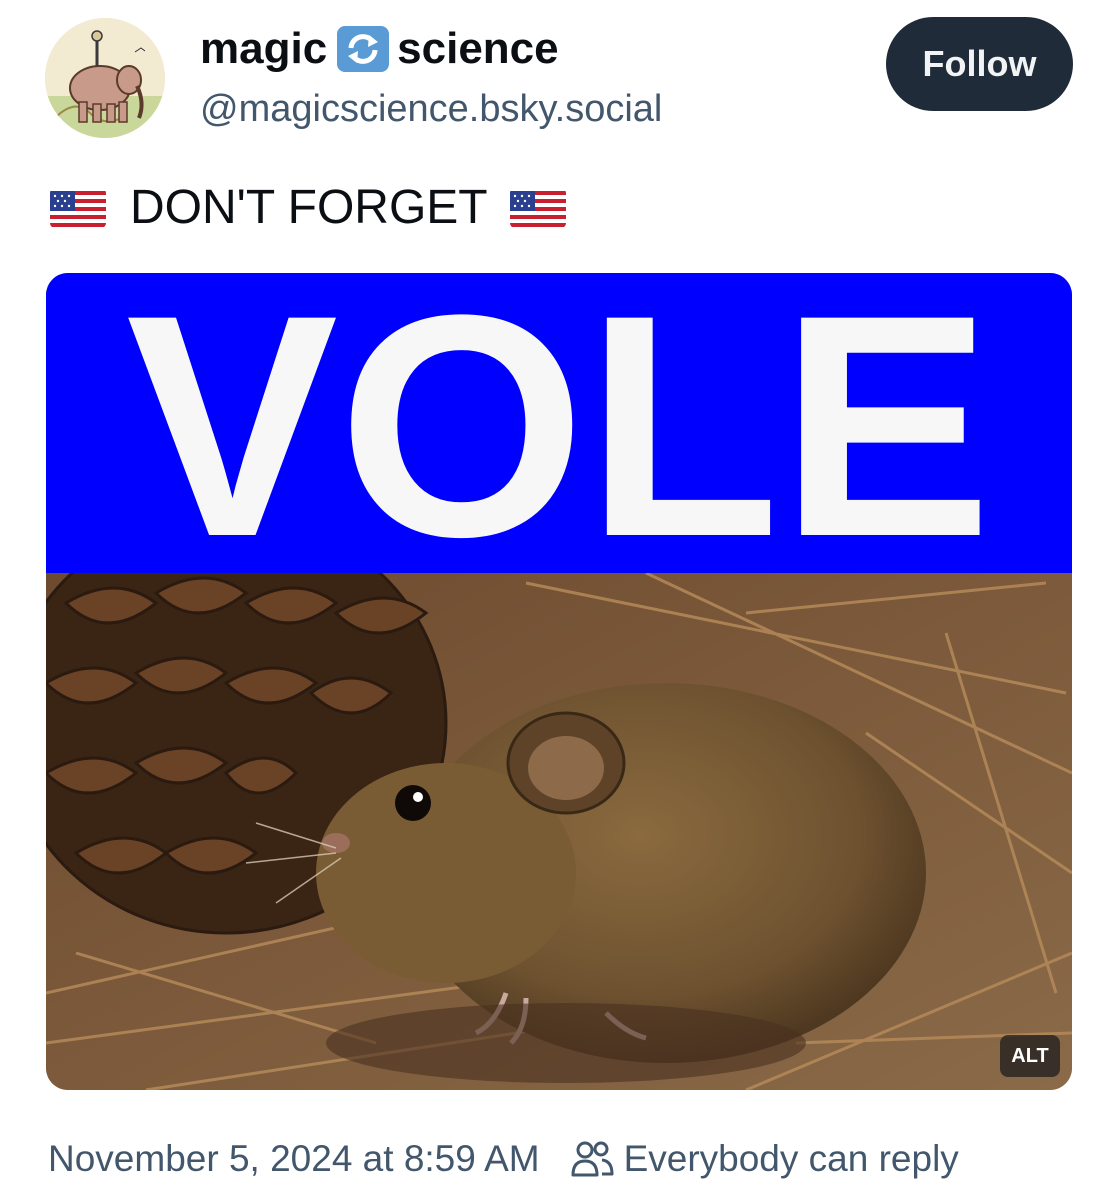 This screenshot has width=1118, height=1200. Describe the element at coordinates (431, 109) in the screenshot. I see `user-handle: @magicscience.bsky.social` at that location.